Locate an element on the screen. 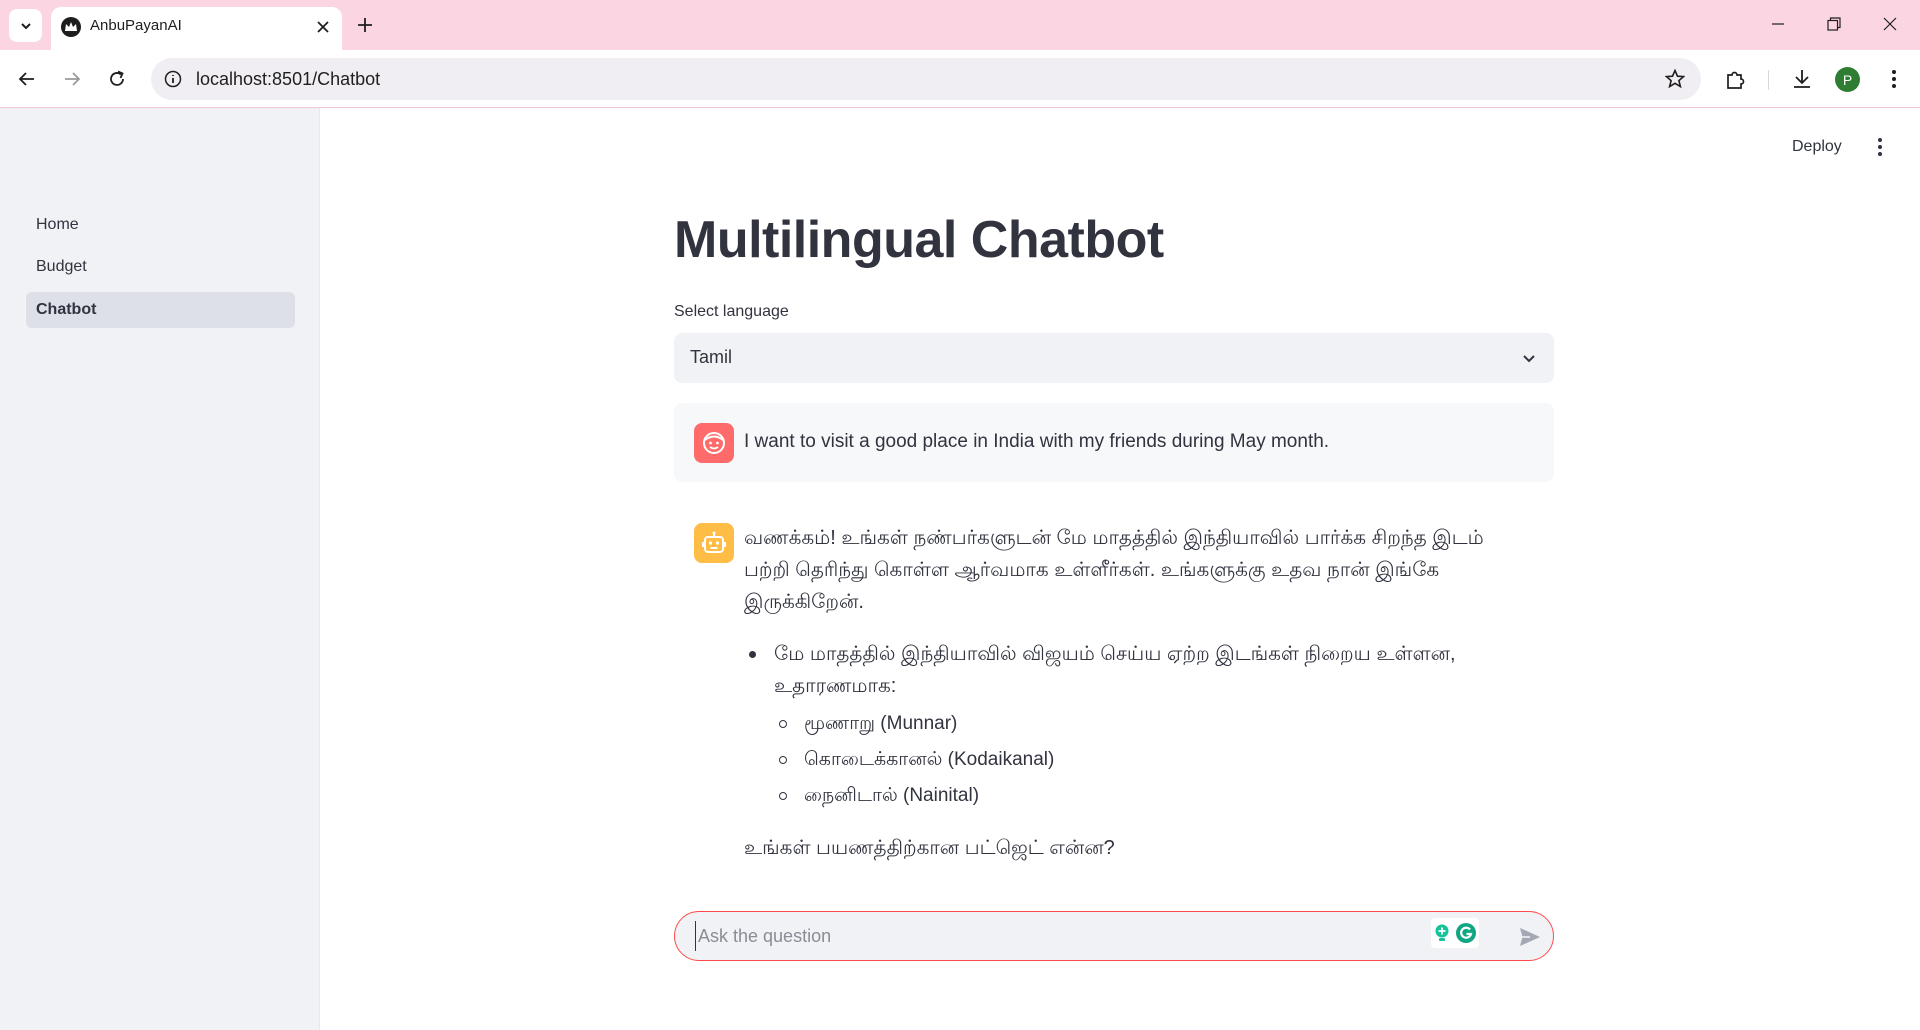 This screenshot has width=1920, height=1030. tab-search-button is located at coordinates (25, 25).